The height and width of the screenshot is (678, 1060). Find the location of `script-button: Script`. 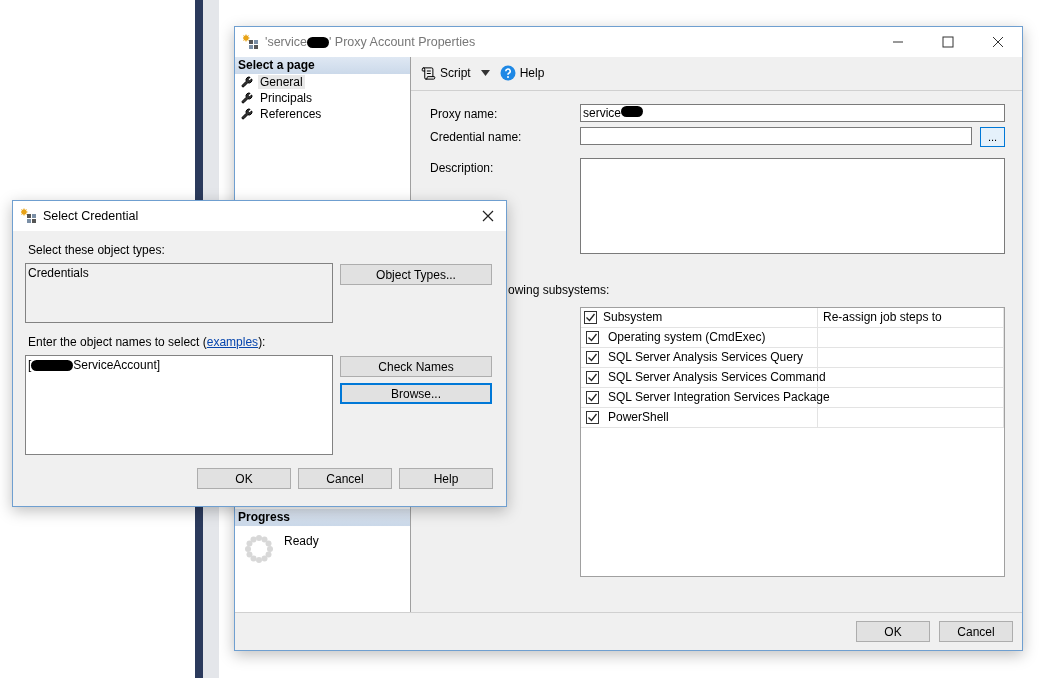

script-button: Script is located at coordinates (446, 73).